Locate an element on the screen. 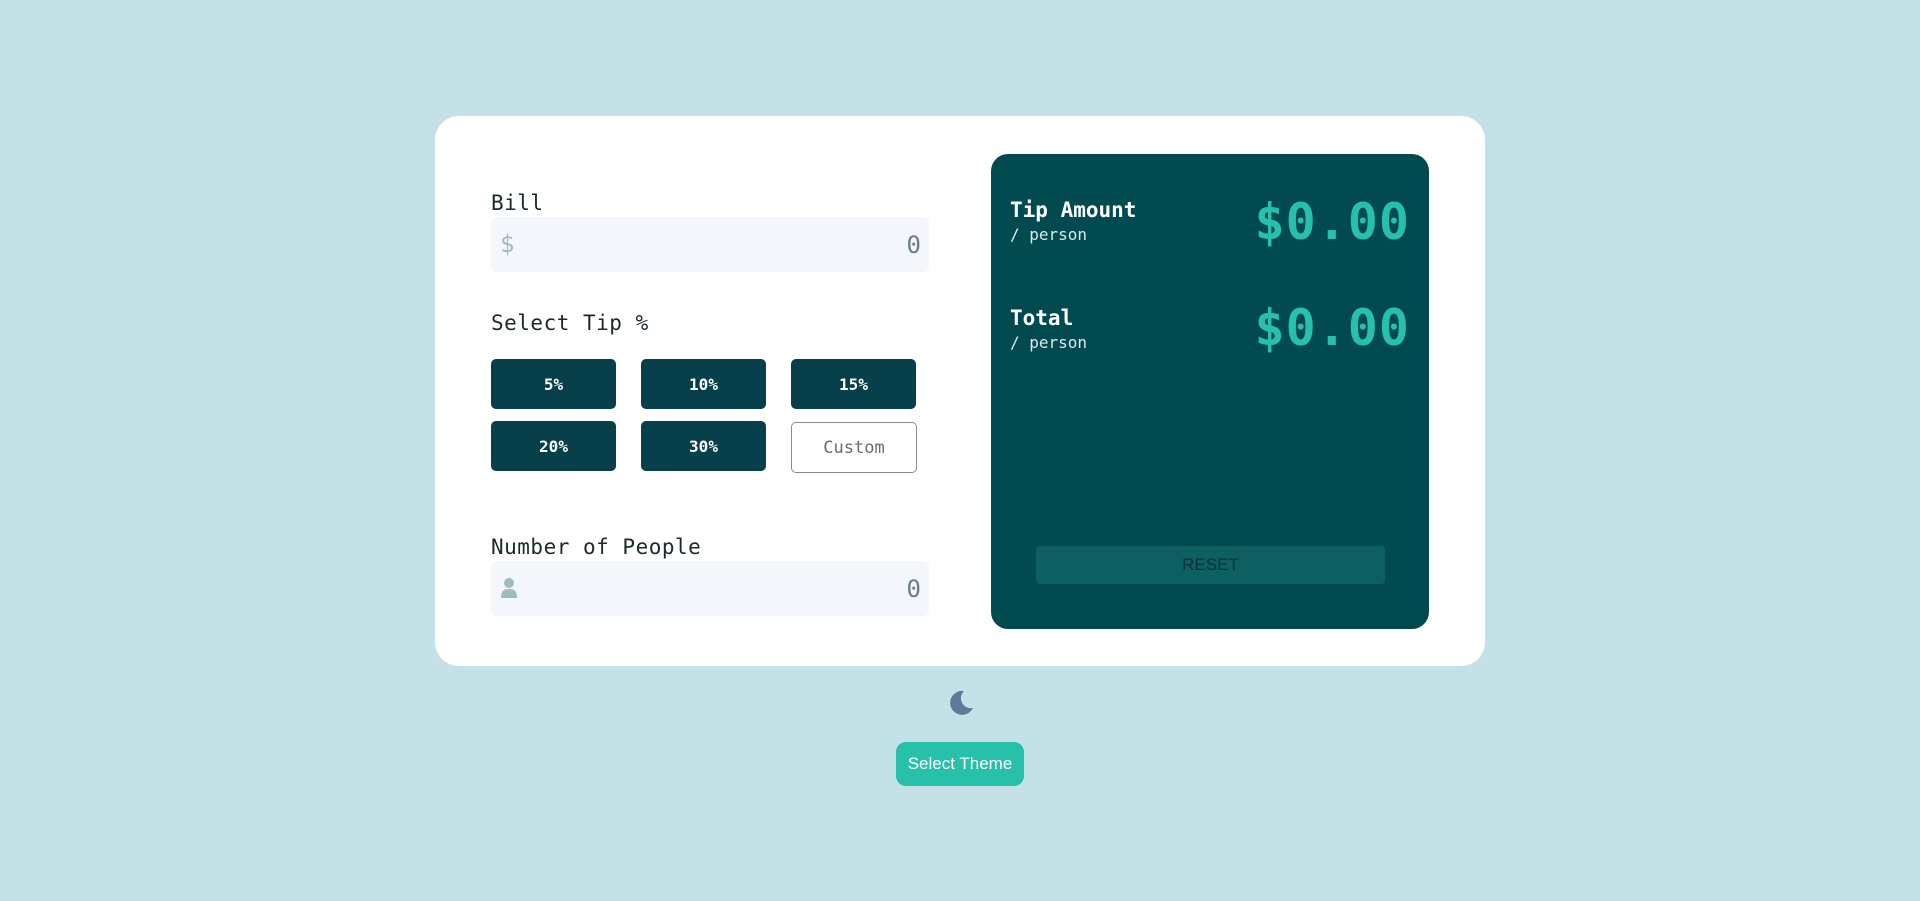  person-icon is located at coordinates (509, 588).